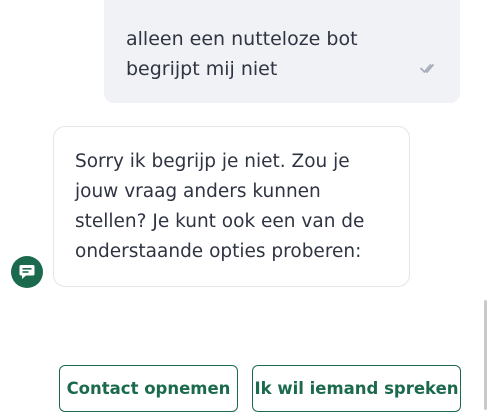 The image size is (487, 417). What do you see at coordinates (427, 68) in the screenshot?
I see `double-check-icon` at bounding box center [427, 68].